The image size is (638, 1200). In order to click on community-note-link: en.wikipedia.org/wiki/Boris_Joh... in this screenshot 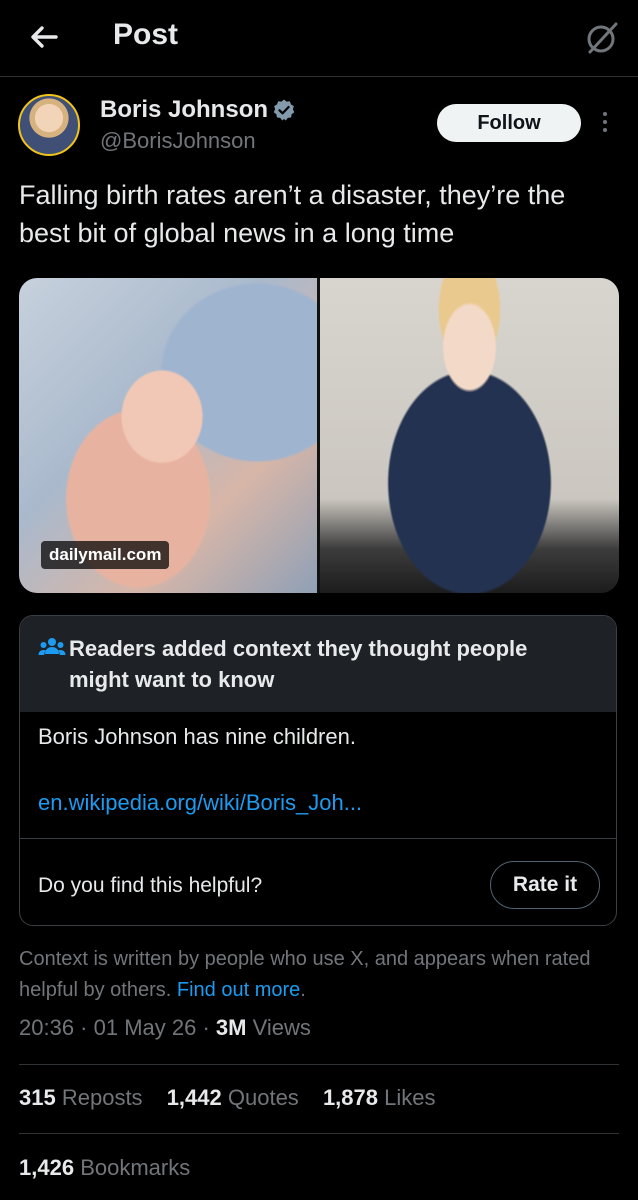, I will do `click(200, 803)`.